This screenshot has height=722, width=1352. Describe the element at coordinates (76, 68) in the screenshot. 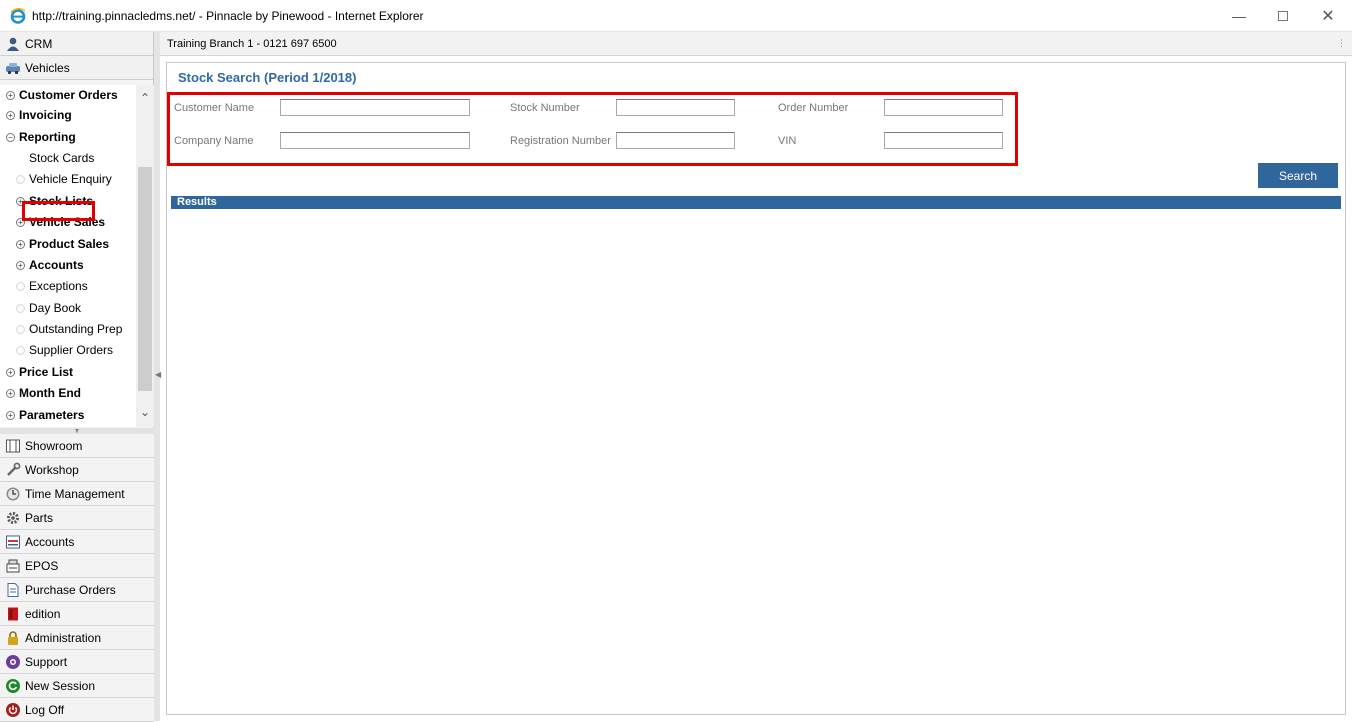

I see `nav-module-vehicles: Vehicles` at that location.